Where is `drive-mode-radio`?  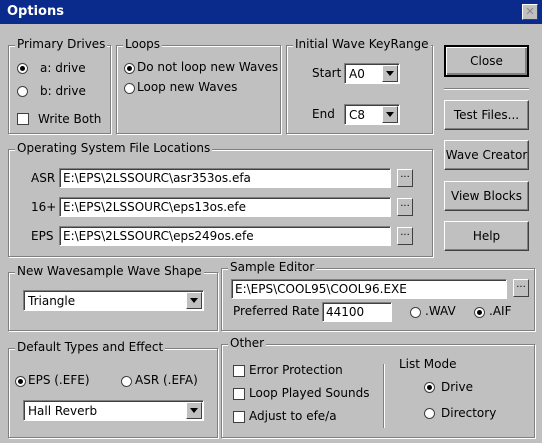
drive-mode-radio is located at coordinates (429, 387).